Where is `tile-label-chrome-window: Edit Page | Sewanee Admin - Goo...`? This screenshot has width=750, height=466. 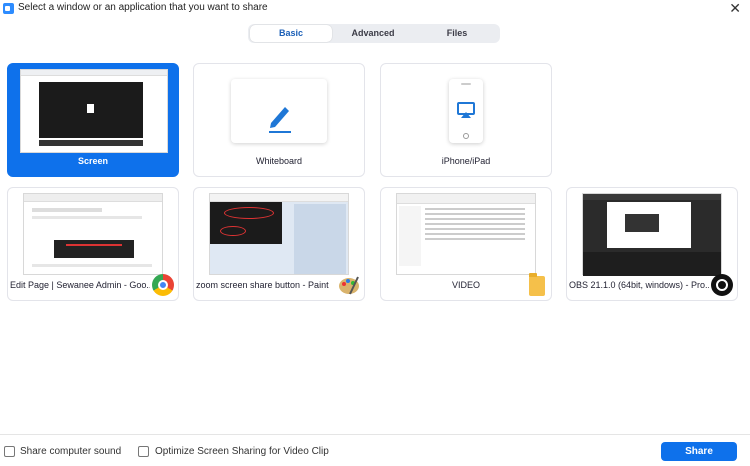
tile-label-chrome-window: Edit Page | Sewanee Admin - Goo... is located at coordinates (80, 285).